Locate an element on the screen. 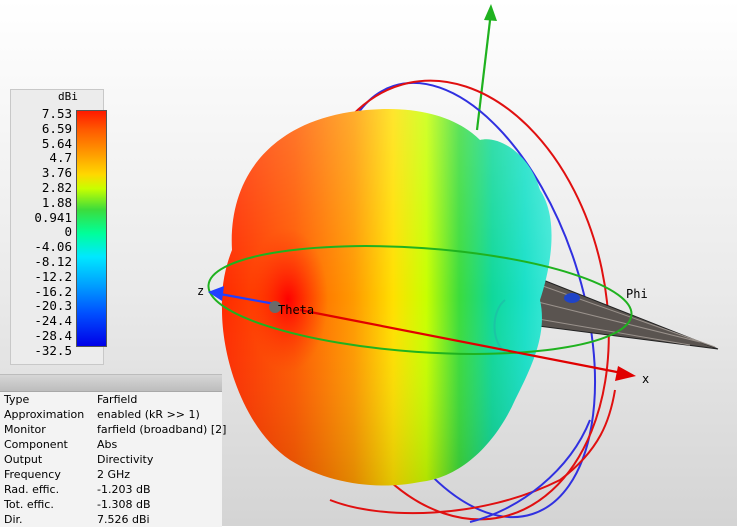  legend-tick: 0 is located at coordinates (68, 231).